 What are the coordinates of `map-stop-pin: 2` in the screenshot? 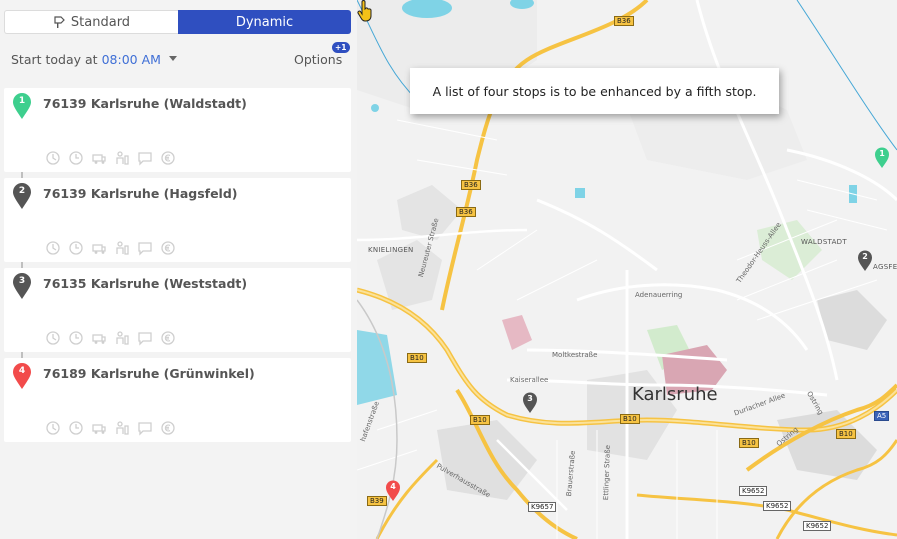 It's located at (865, 261).